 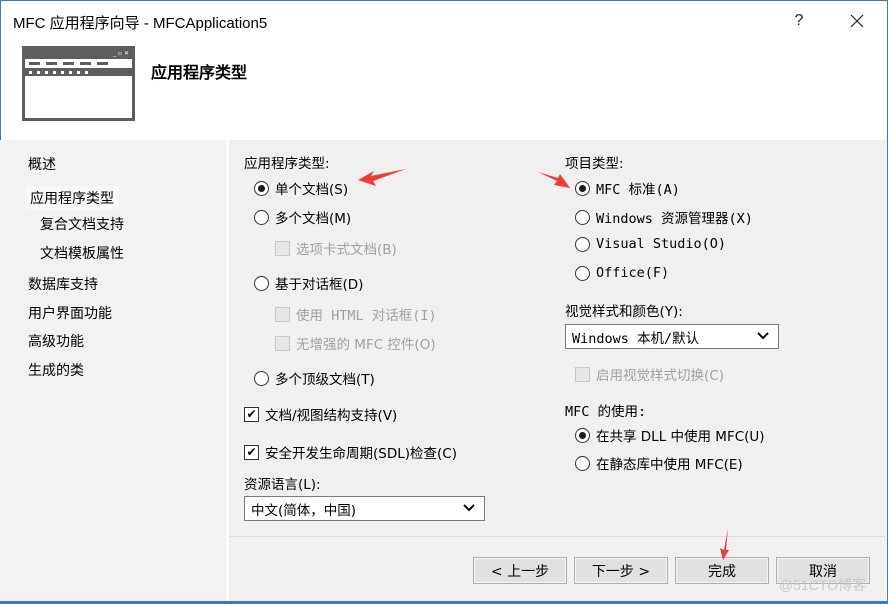 What do you see at coordinates (301, 188) in the screenshot?
I see `radio-single-document: 单个文档(S)` at bounding box center [301, 188].